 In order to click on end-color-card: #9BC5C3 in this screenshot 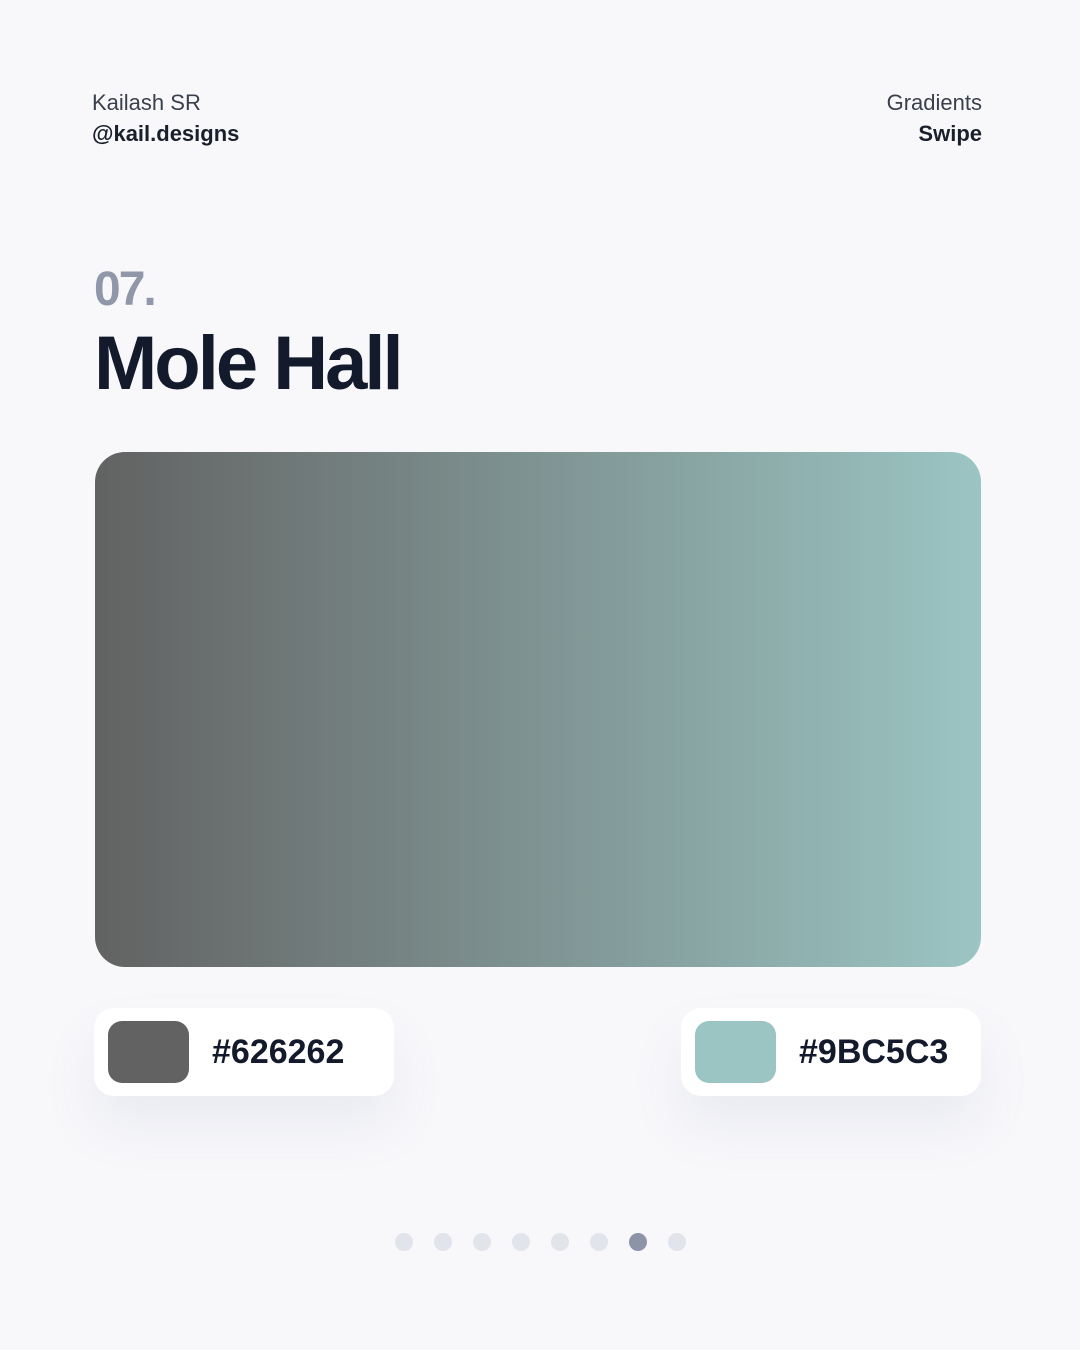, I will do `click(831, 1052)`.